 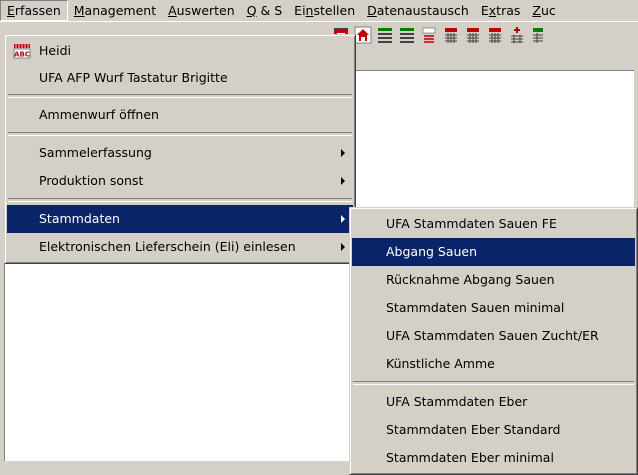 What do you see at coordinates (495, 35) in the screenshot?
I see `grid-red-3-icon` at bounding box center [495, 35].